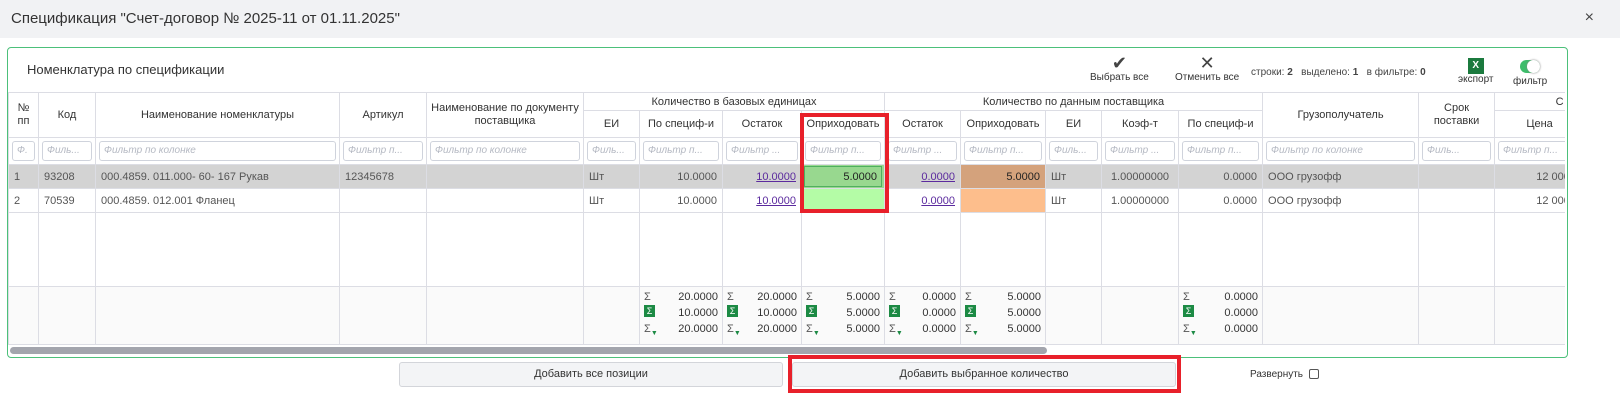 The width and height of the screenshot is (1620, 409). Describe the element at coordinates (23, 176) in the screenshot. I see `cell-n: 1` at that location.